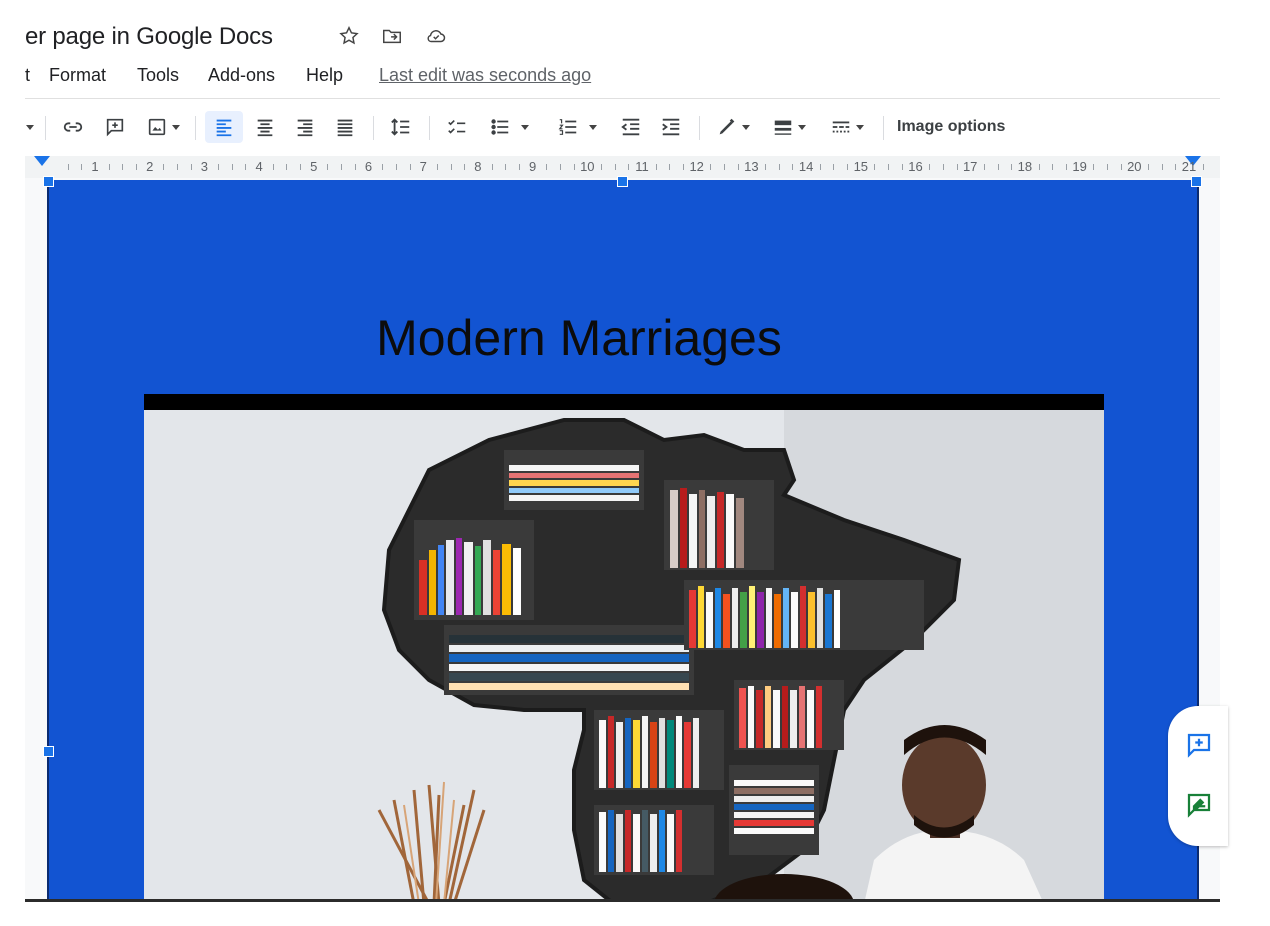 This screenshot has height=926, width=1270. What do you see at coordinates (42, 161) in the screenshot?
I see `left-indent-marker` at bounding box center [42, 161].